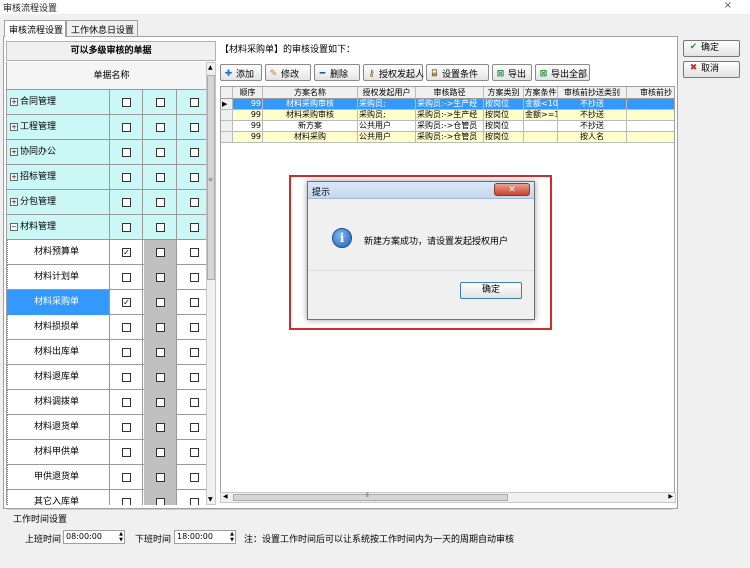  Describe the element at coordinates (457, 72) in the screenshot. I see `toolbar-button-condition: ⌸ 设置条件` at that location.